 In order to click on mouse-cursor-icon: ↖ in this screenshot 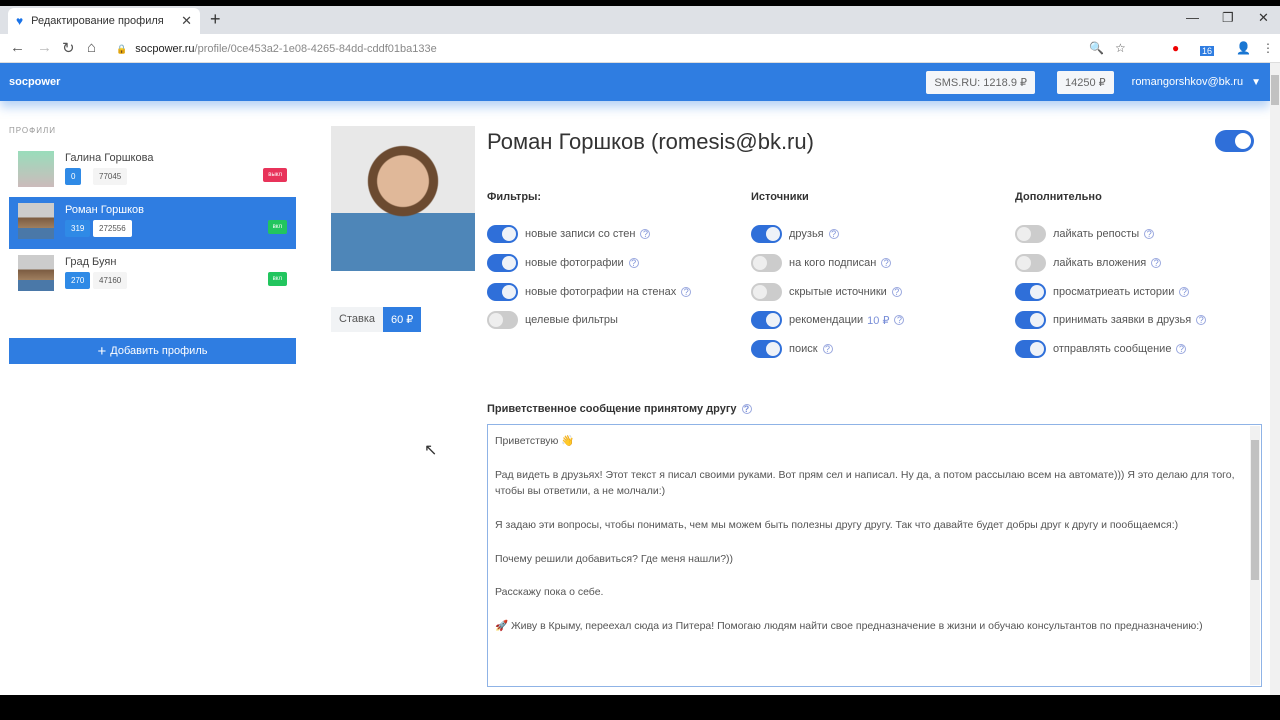, I will do `click(431, 450)`.